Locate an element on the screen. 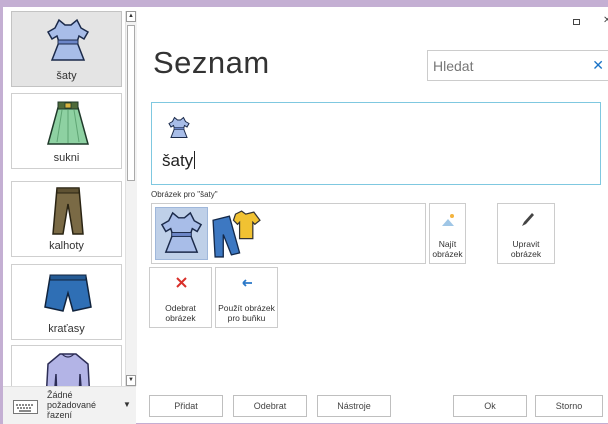  use-picture-label: Použít obrázek pro buňku is located at coordinates (246, 313).